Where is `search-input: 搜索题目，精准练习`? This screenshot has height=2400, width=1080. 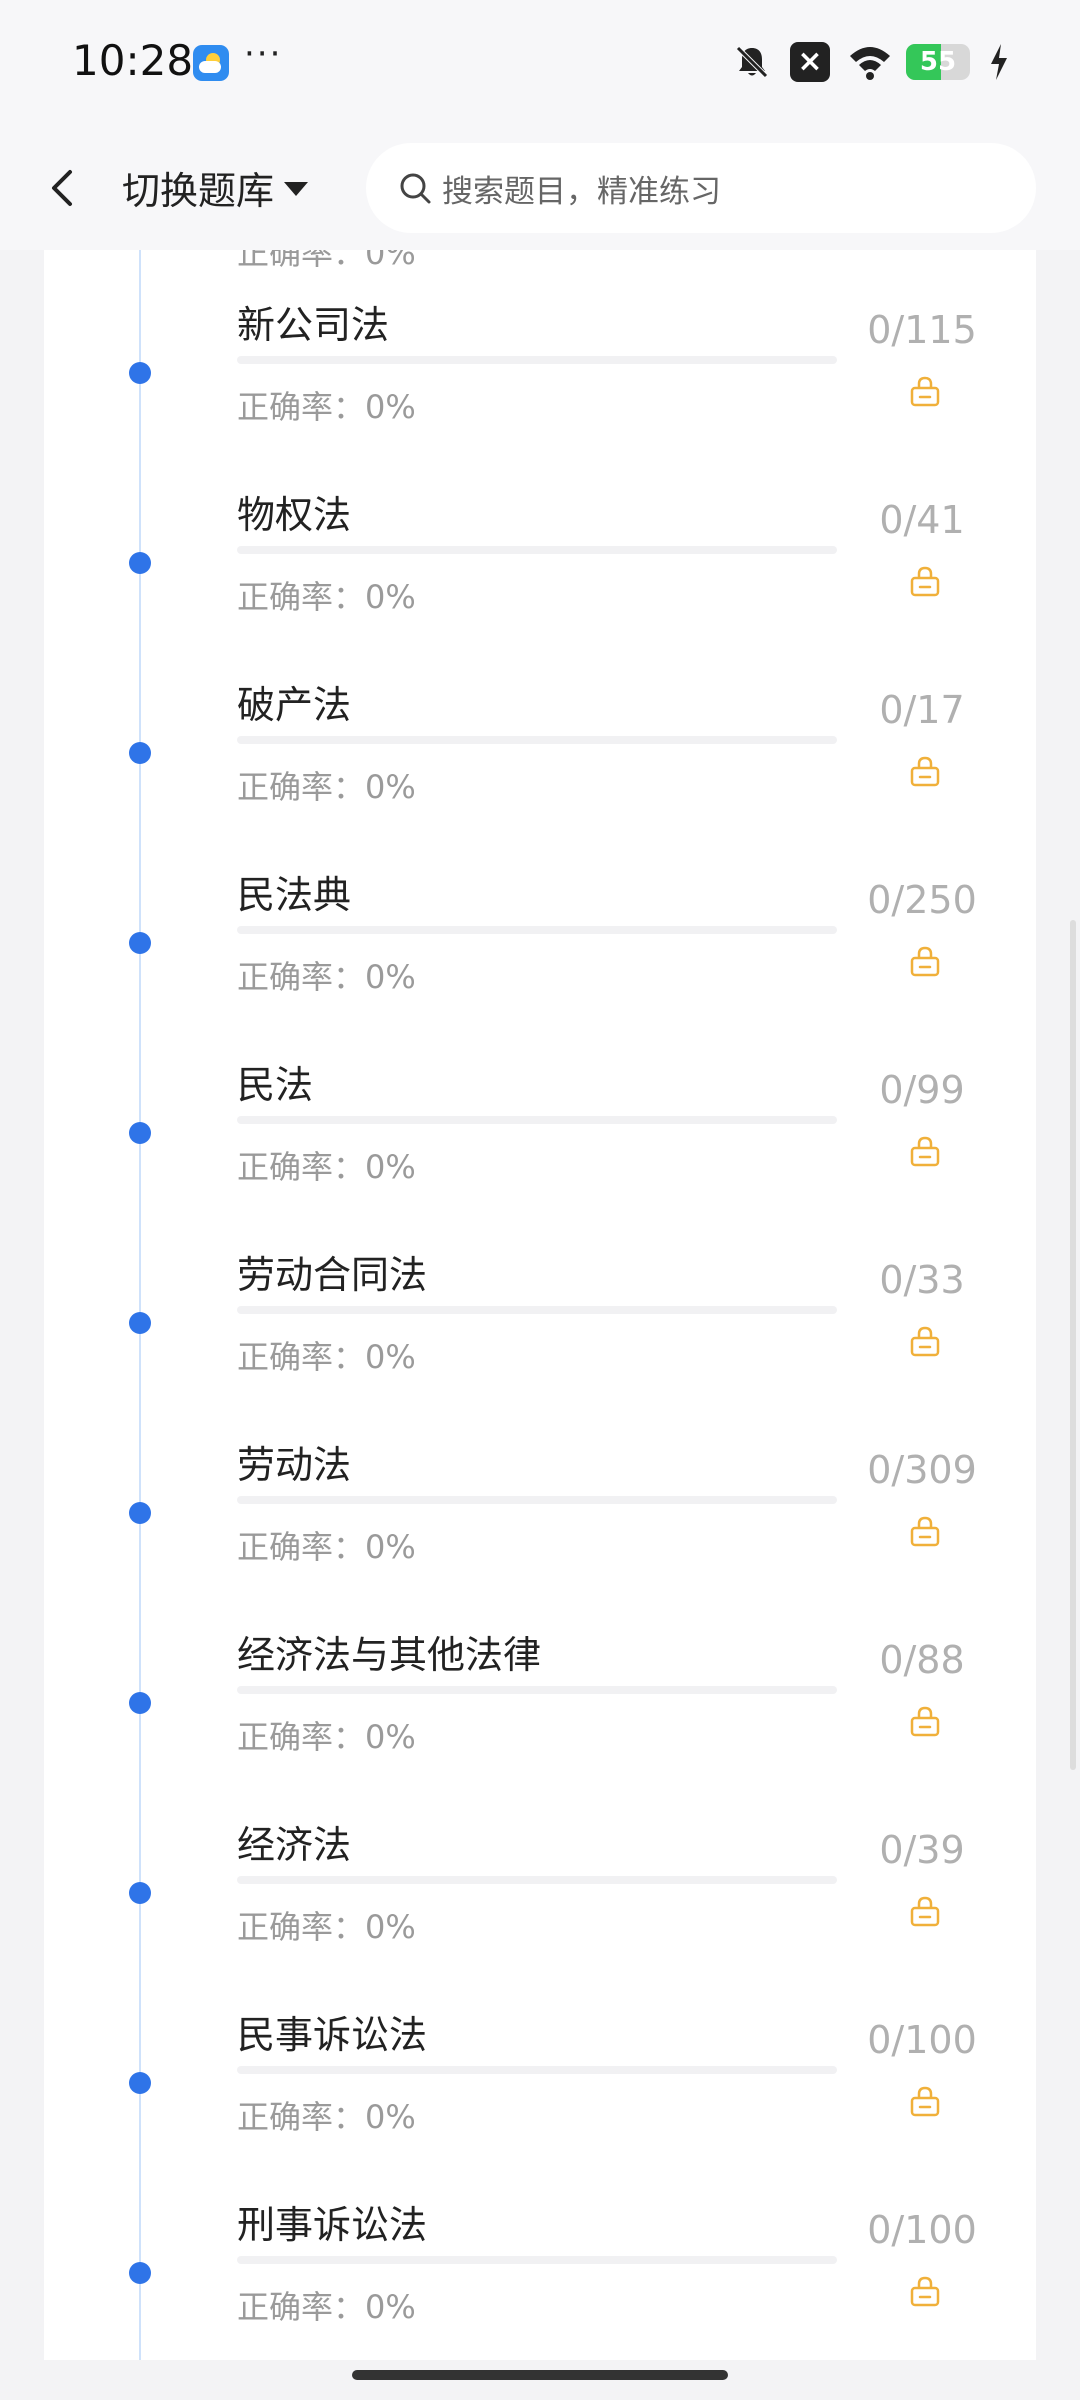 search-input: 搜索题目，精准练习 is located at coordinates (701, 188).